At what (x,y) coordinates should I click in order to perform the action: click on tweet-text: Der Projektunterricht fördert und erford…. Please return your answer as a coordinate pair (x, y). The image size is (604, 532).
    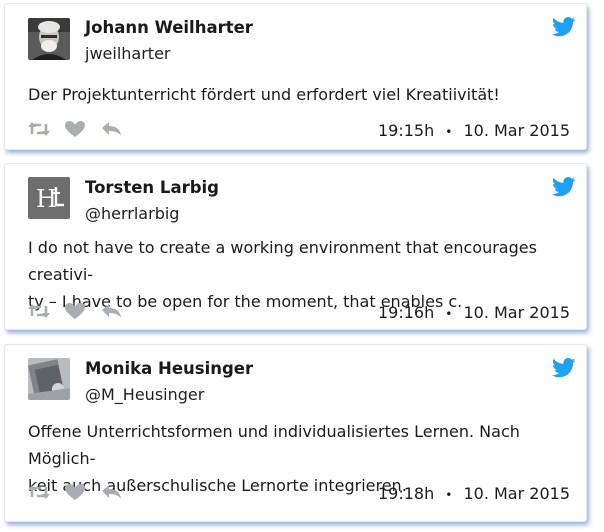
    Looking at the image, I should click on (264, 94).